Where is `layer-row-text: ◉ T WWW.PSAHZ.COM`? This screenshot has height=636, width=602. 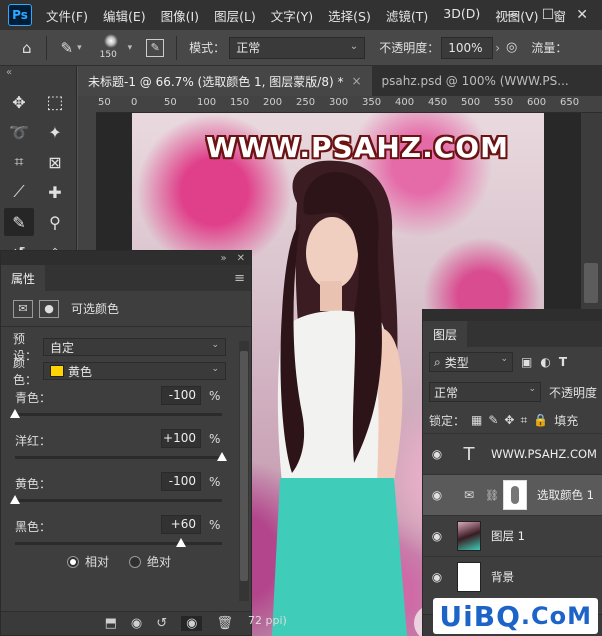
layer-row-text: ◉ T WWW.PSAHZ.COM is located at coordinates (512, 453).